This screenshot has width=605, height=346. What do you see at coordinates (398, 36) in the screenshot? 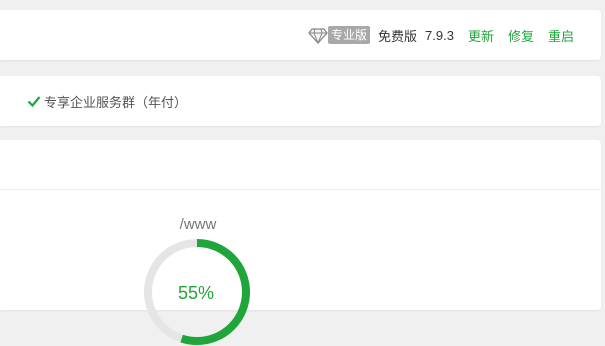
I see `edition-label: 免费版` at bounding box center [398, 36].